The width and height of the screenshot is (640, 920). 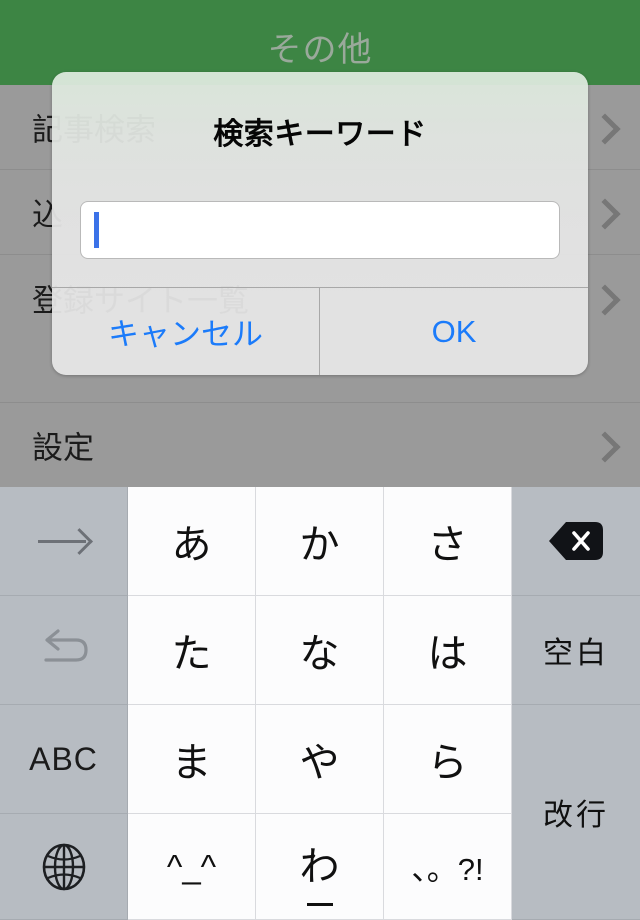 I want to click on key-wa-glyph: わ, so click(x=319, y=875).